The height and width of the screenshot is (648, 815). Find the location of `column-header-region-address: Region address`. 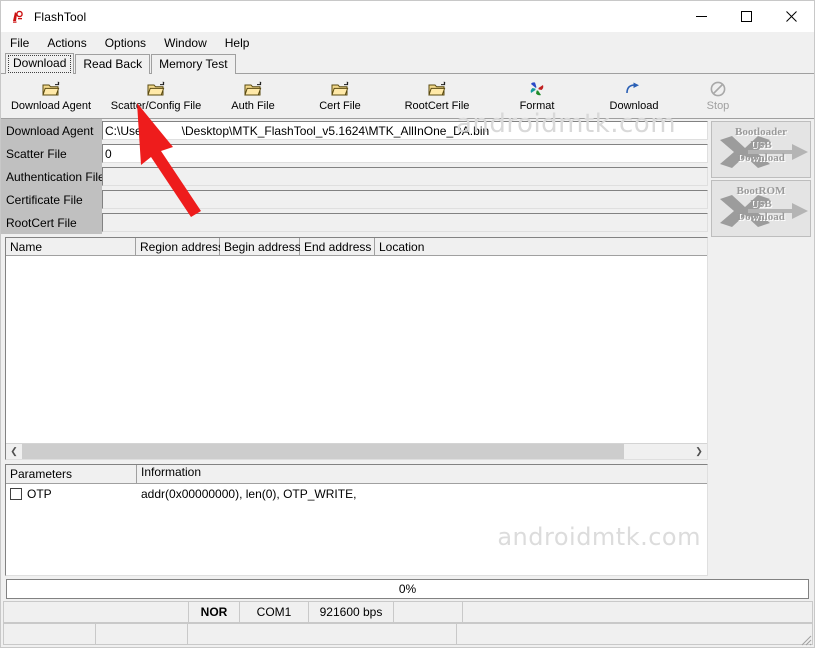

column-header-region-address: Region address is located at coordinates (180, 247).